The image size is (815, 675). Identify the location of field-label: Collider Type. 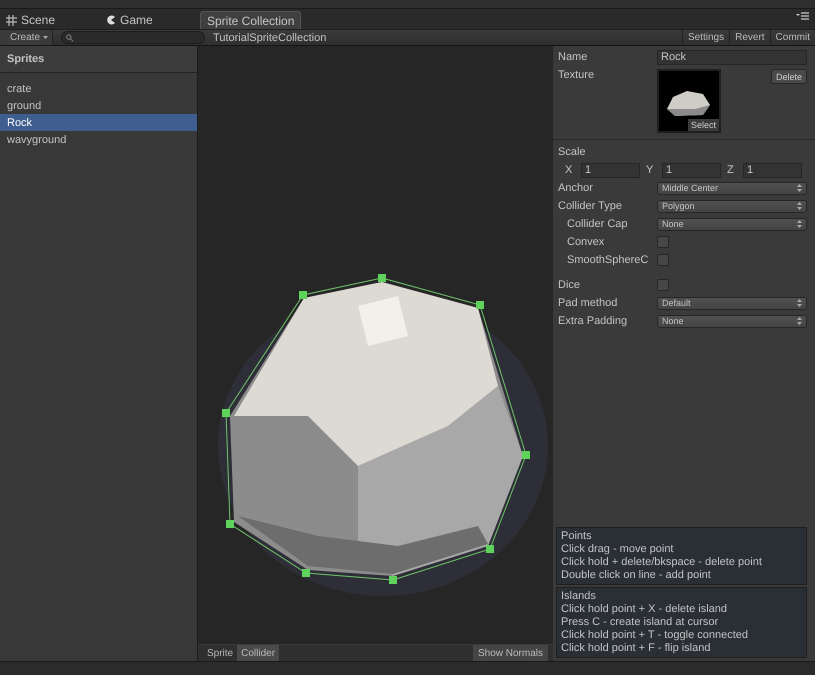
(590, 206).